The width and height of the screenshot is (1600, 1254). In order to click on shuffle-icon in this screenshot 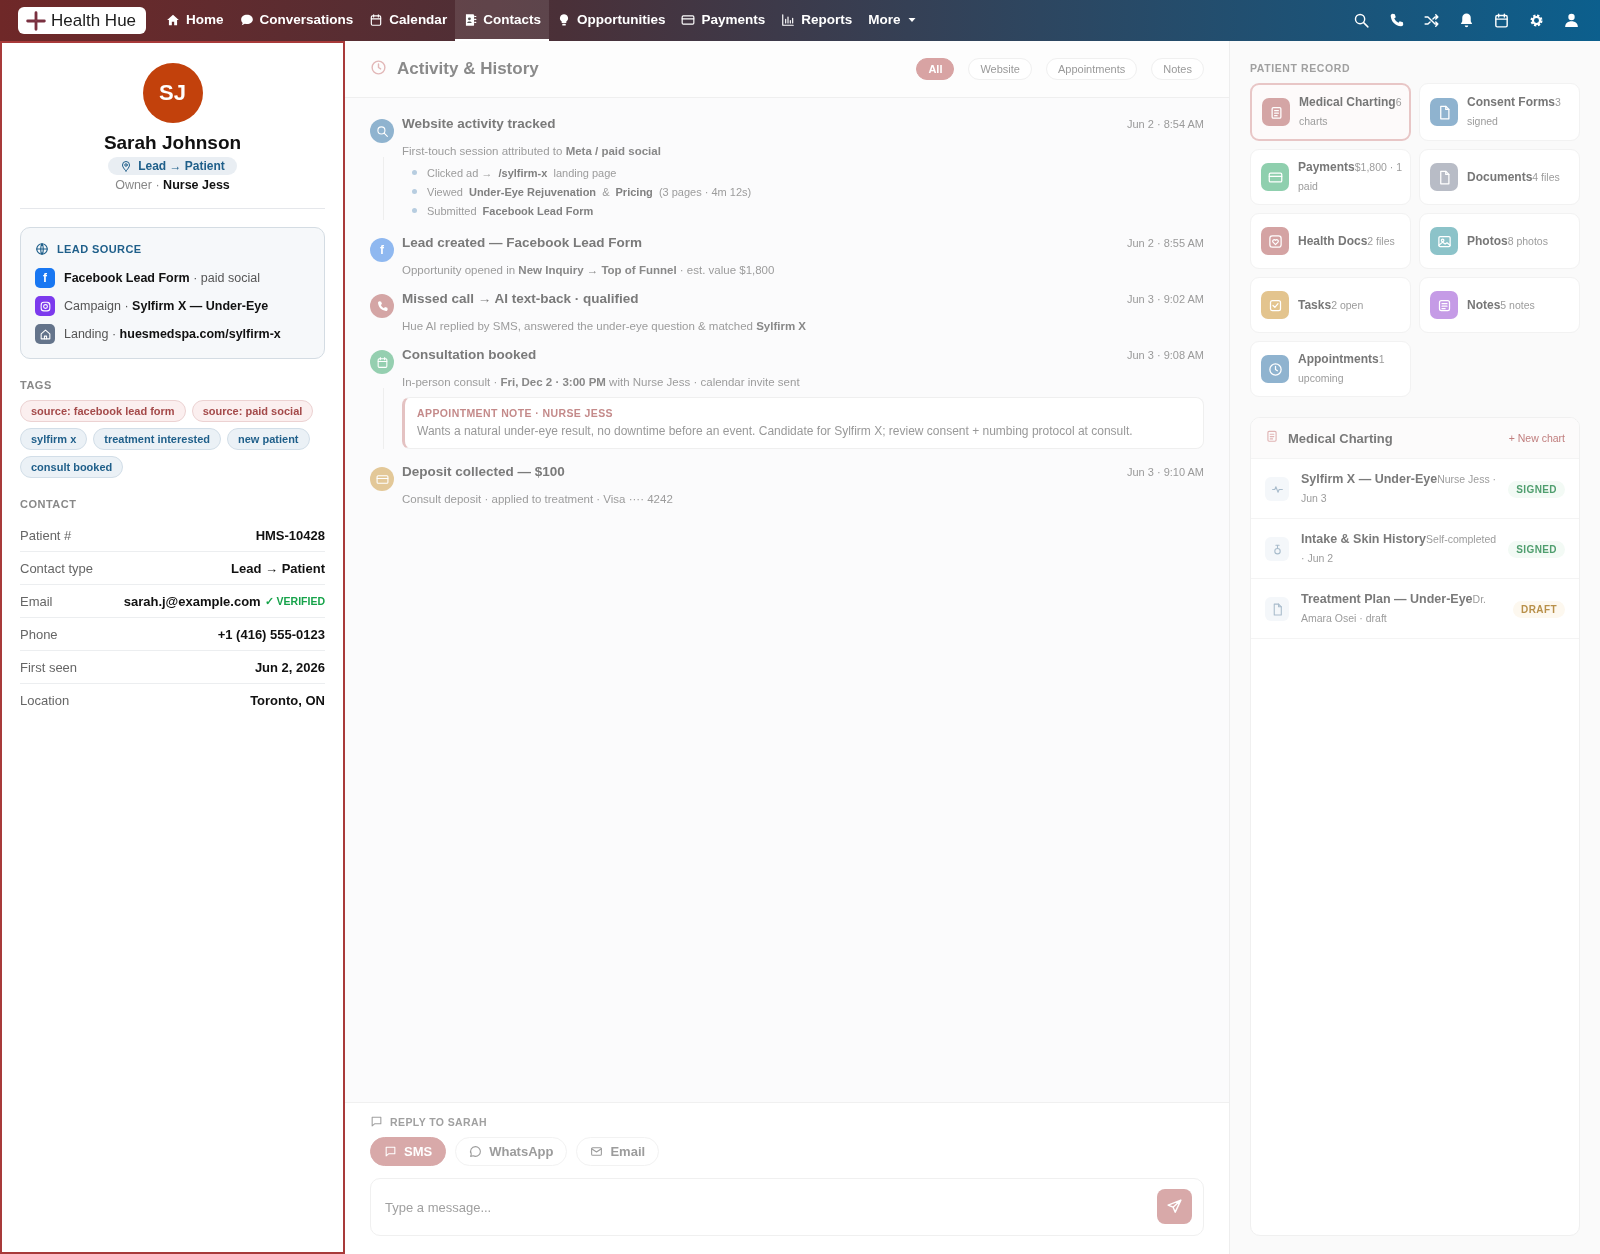, I will do `click(1431, 20)`.